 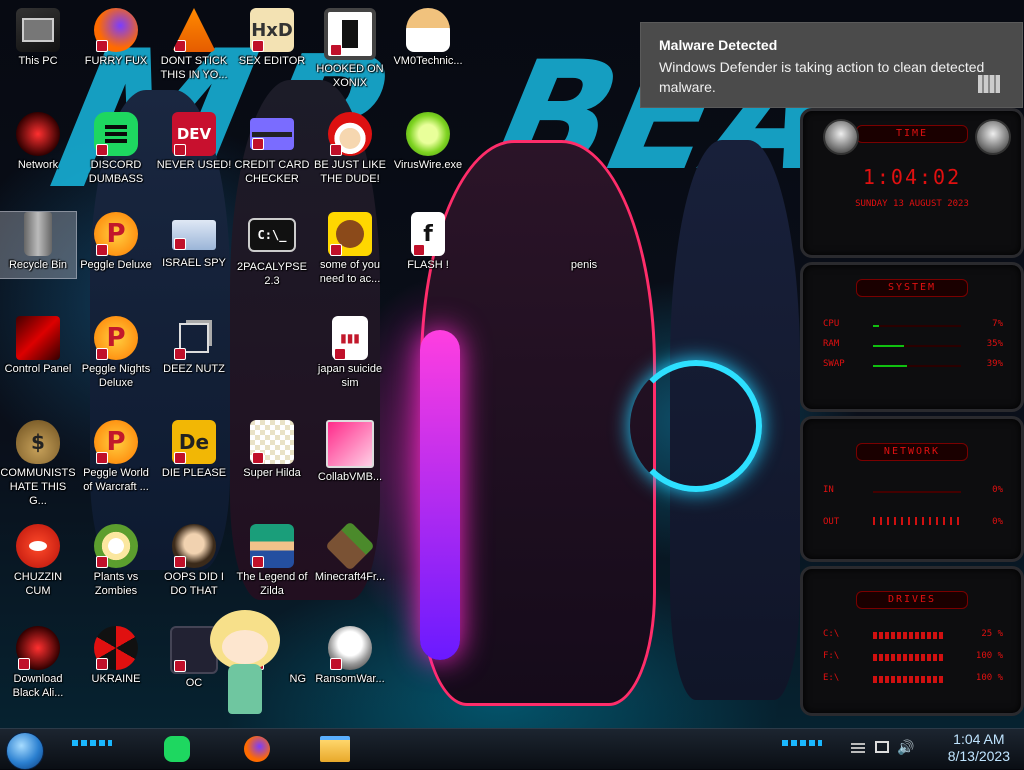 What do you see at coordinates (194, 369) in the screenshot?
I see `desktop-icon-label: DEEZ NUTZ` at bounding box center [194, 369].